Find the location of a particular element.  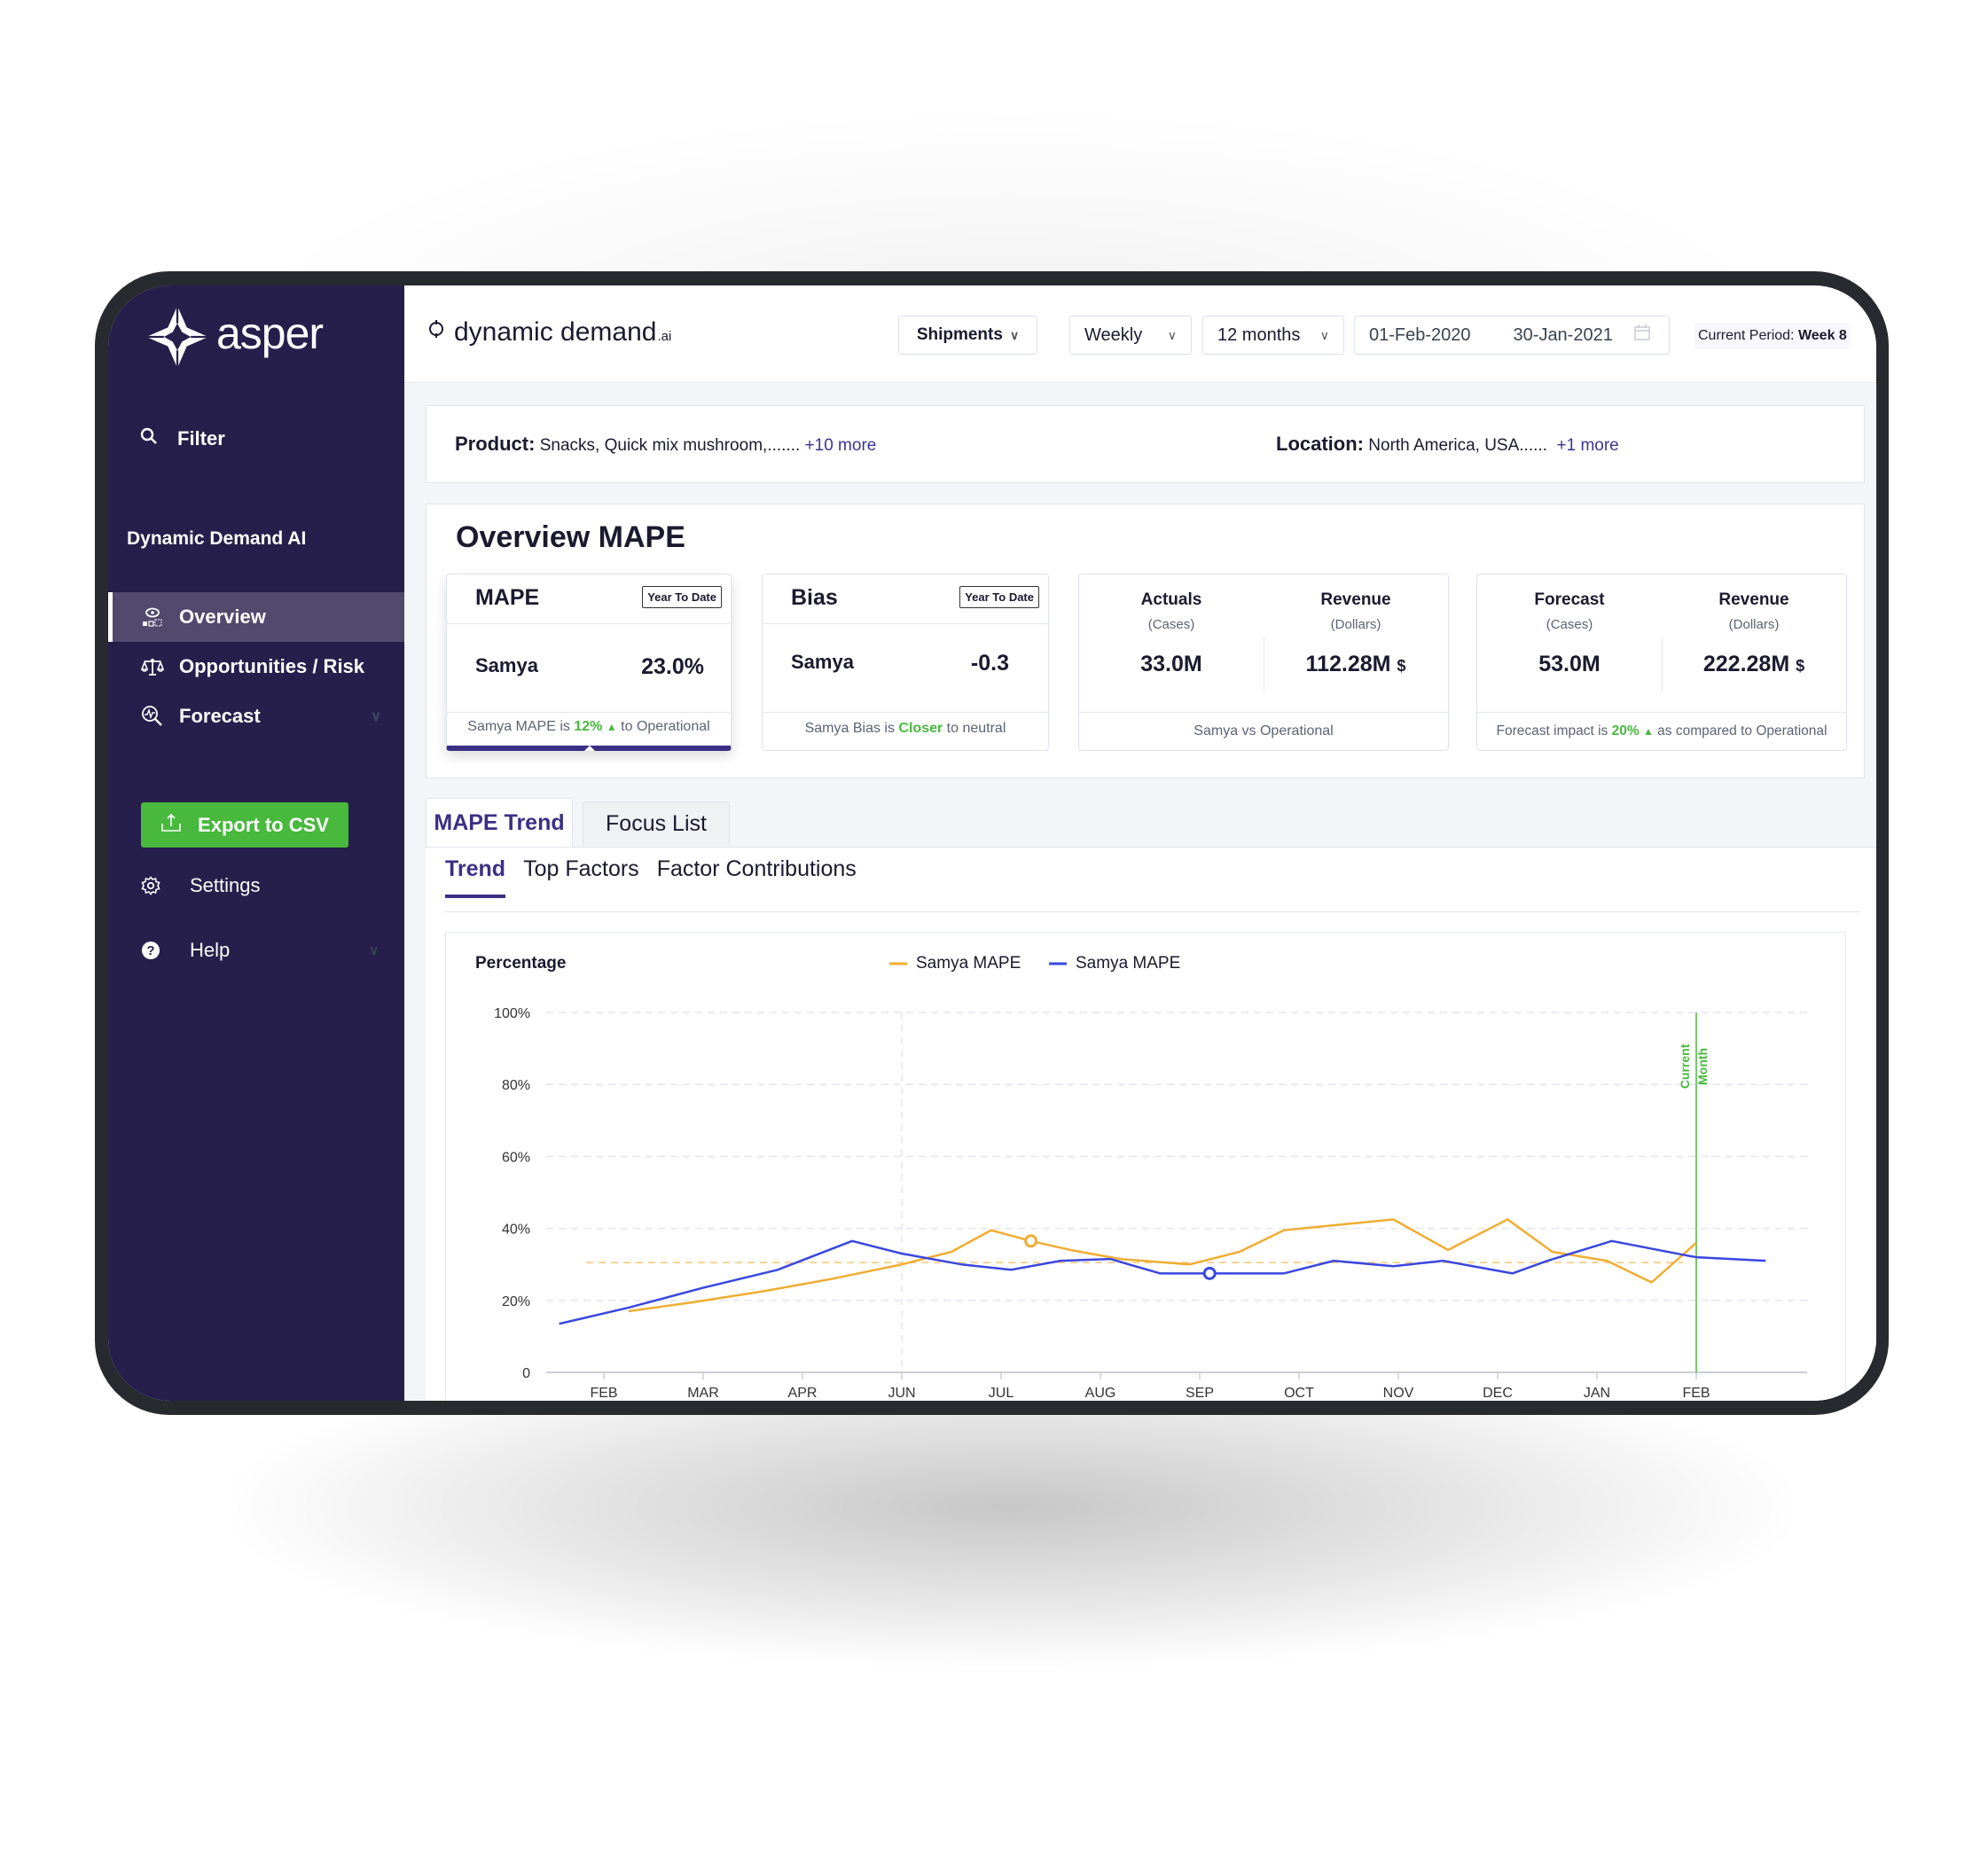

gear-icon is located at coordinates (150, 885).